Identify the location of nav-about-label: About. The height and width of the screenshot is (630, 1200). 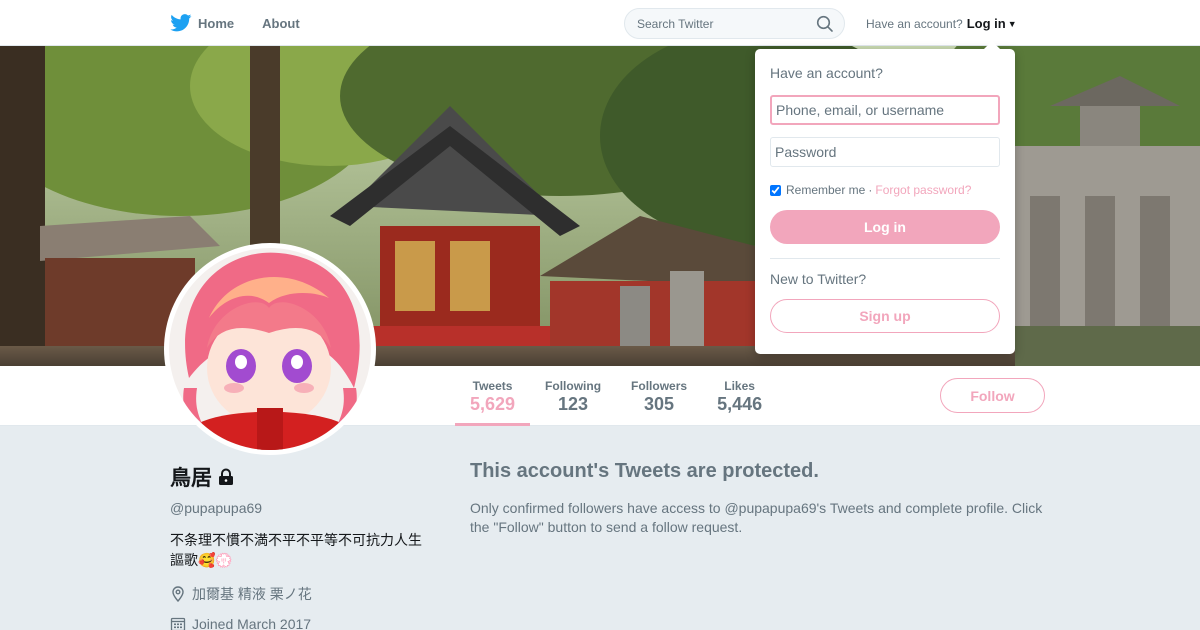
(281, 23).